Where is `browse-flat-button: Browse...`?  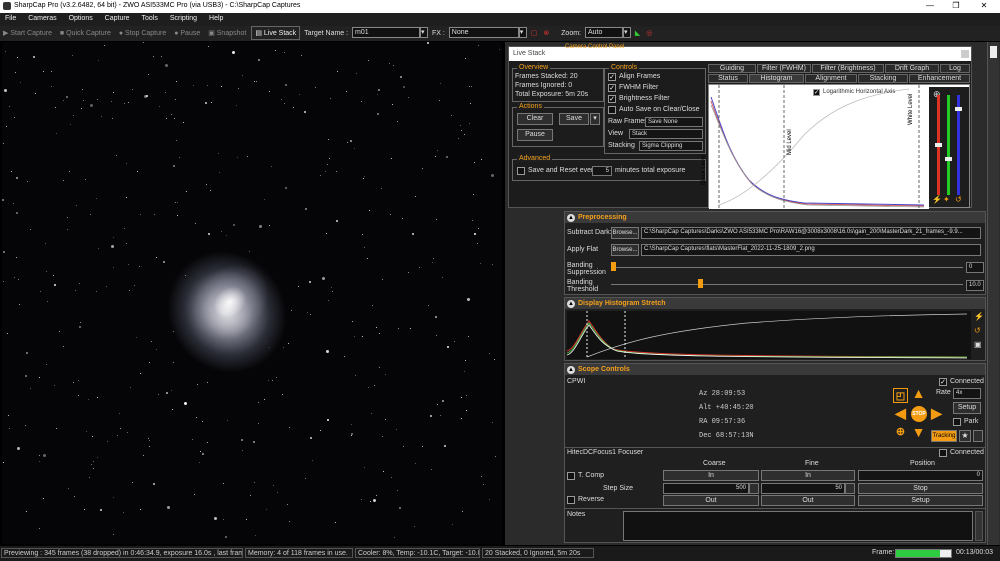 browse-flat-button: Browse... is located at coordinates (625, 250).